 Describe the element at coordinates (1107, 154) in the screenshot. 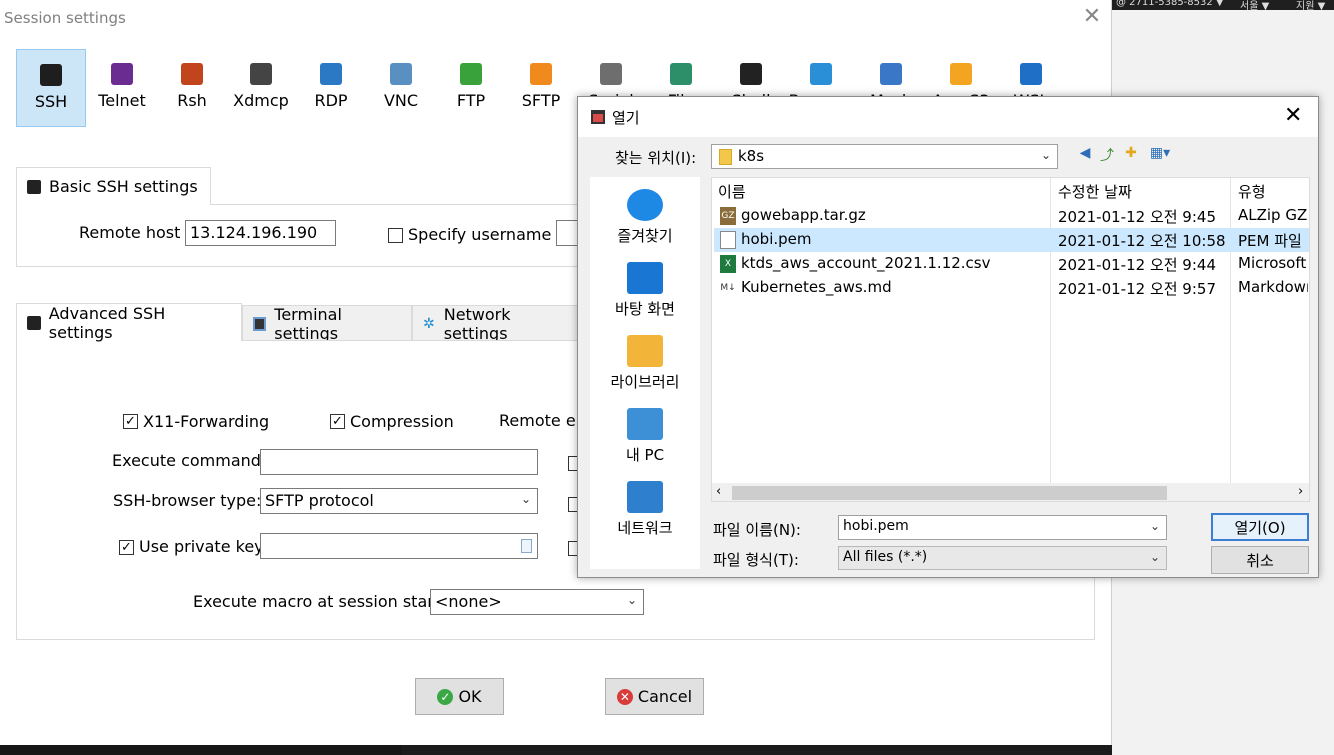

I see `up-folder-icon: ⤴` at that location.